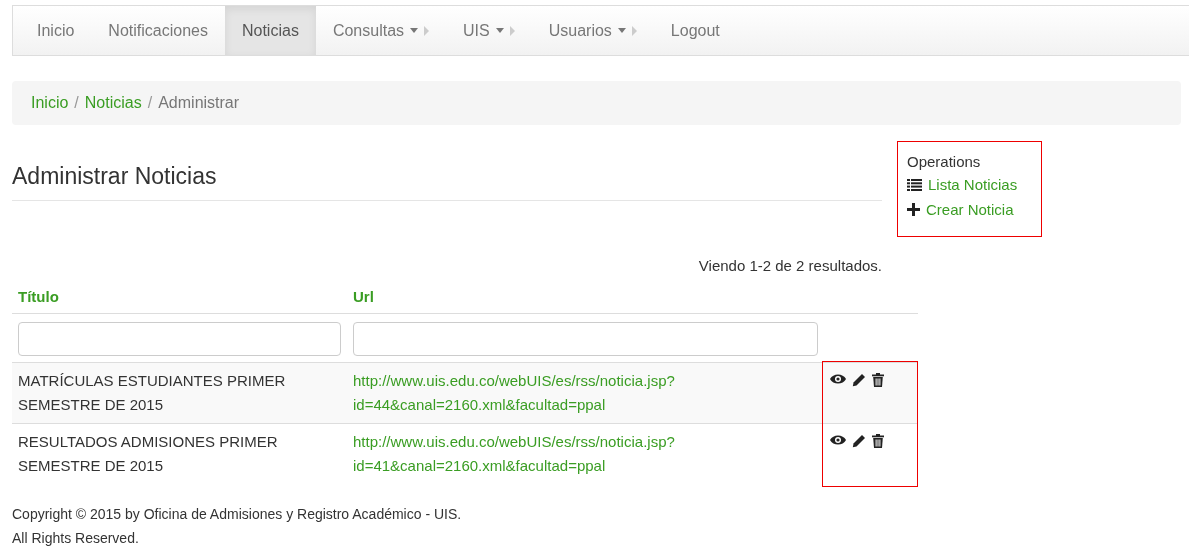 The height and width of the screenshot is (558, 1189). Describe the element at coordinates (585, 454) in the screenshot. I see `url-link: http://www.uis.edu.co/webUIS/es/rss/noticia.jsp?id=41&canal=2160.xml&facultad=ppal` at that location.